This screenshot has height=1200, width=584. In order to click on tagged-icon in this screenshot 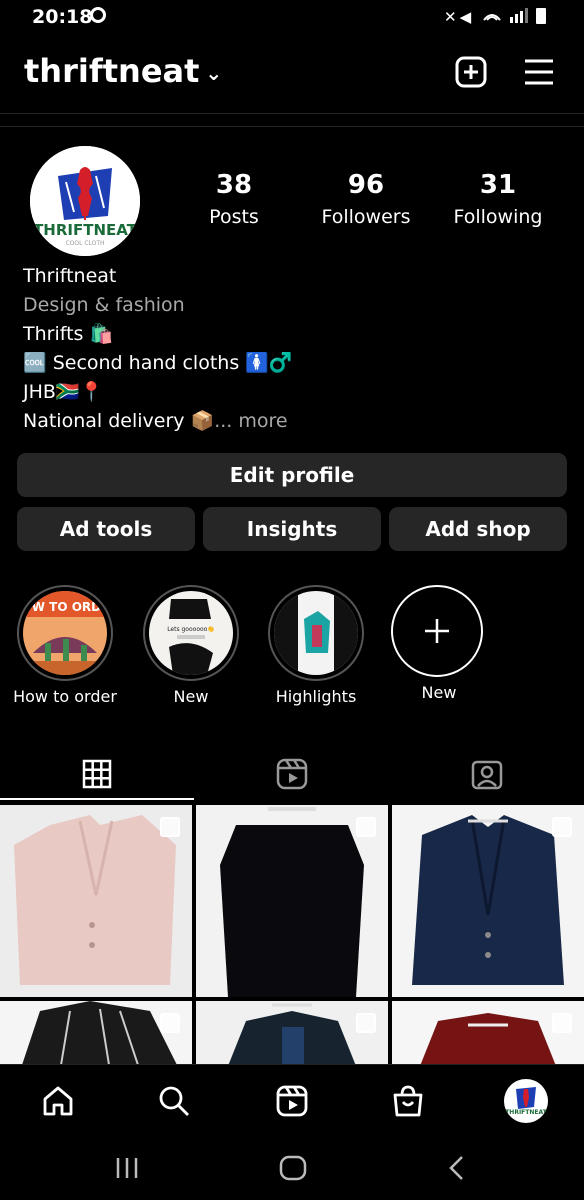, I will do `click(487, 775)`.